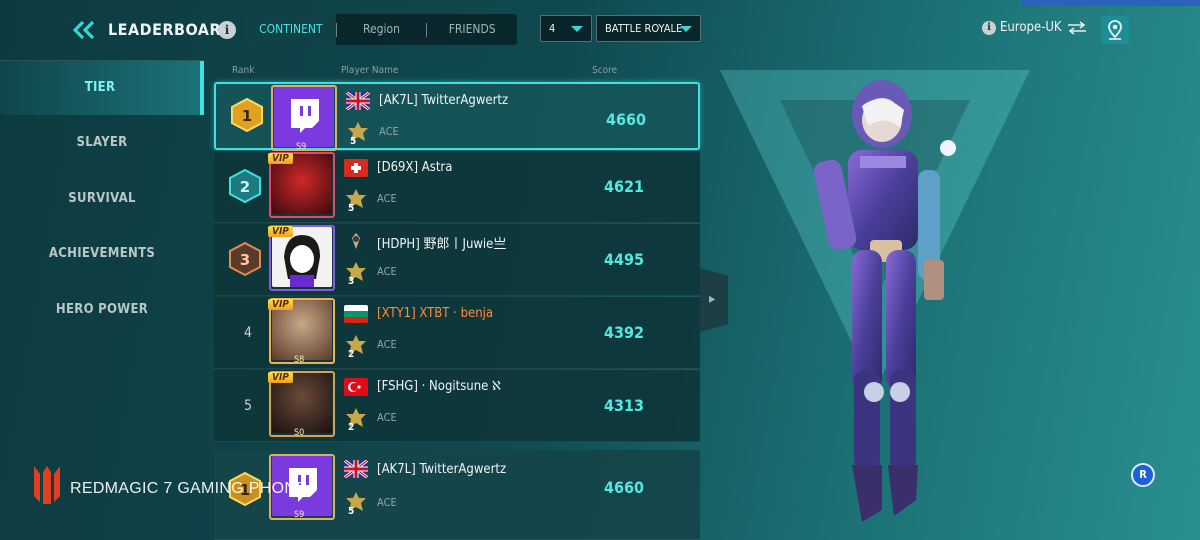  What do you see at coordinates (102, 143) in the screenshot?
I see `sidebar-item-slayer: SLAYER` at bounding box center [102, 143].